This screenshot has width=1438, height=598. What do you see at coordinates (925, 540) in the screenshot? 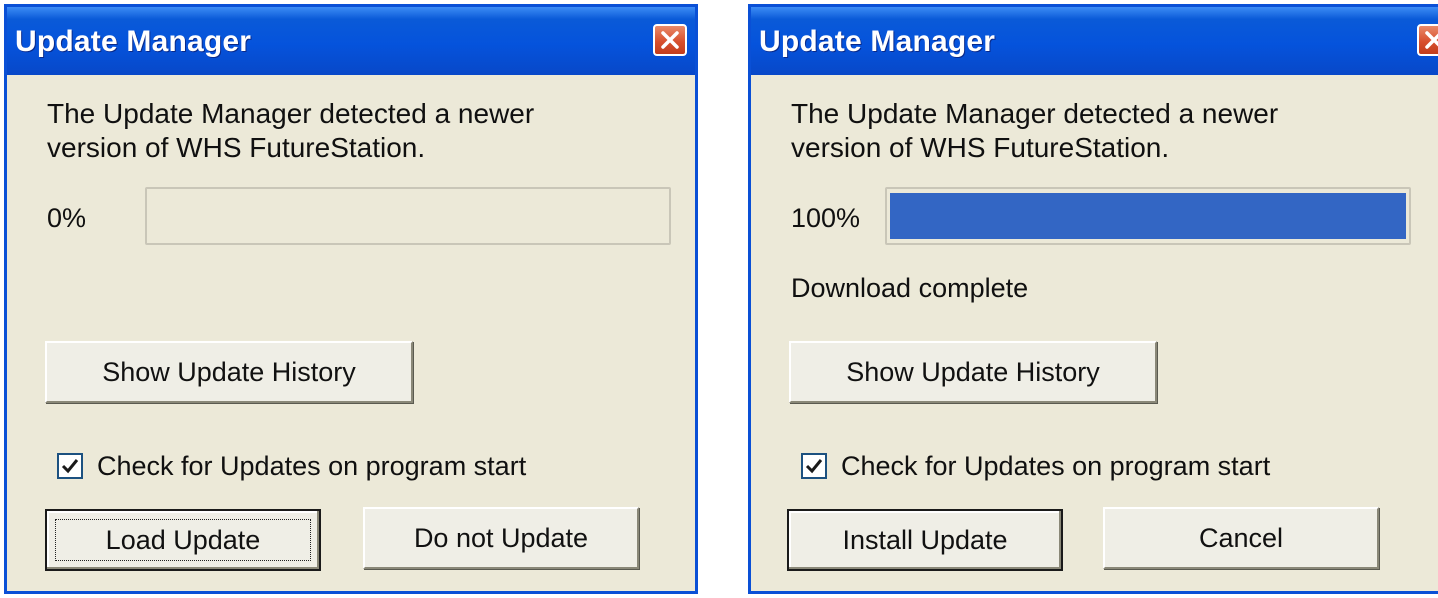
I see `install-update-button: Install Update` at bounding box center [925, 540].